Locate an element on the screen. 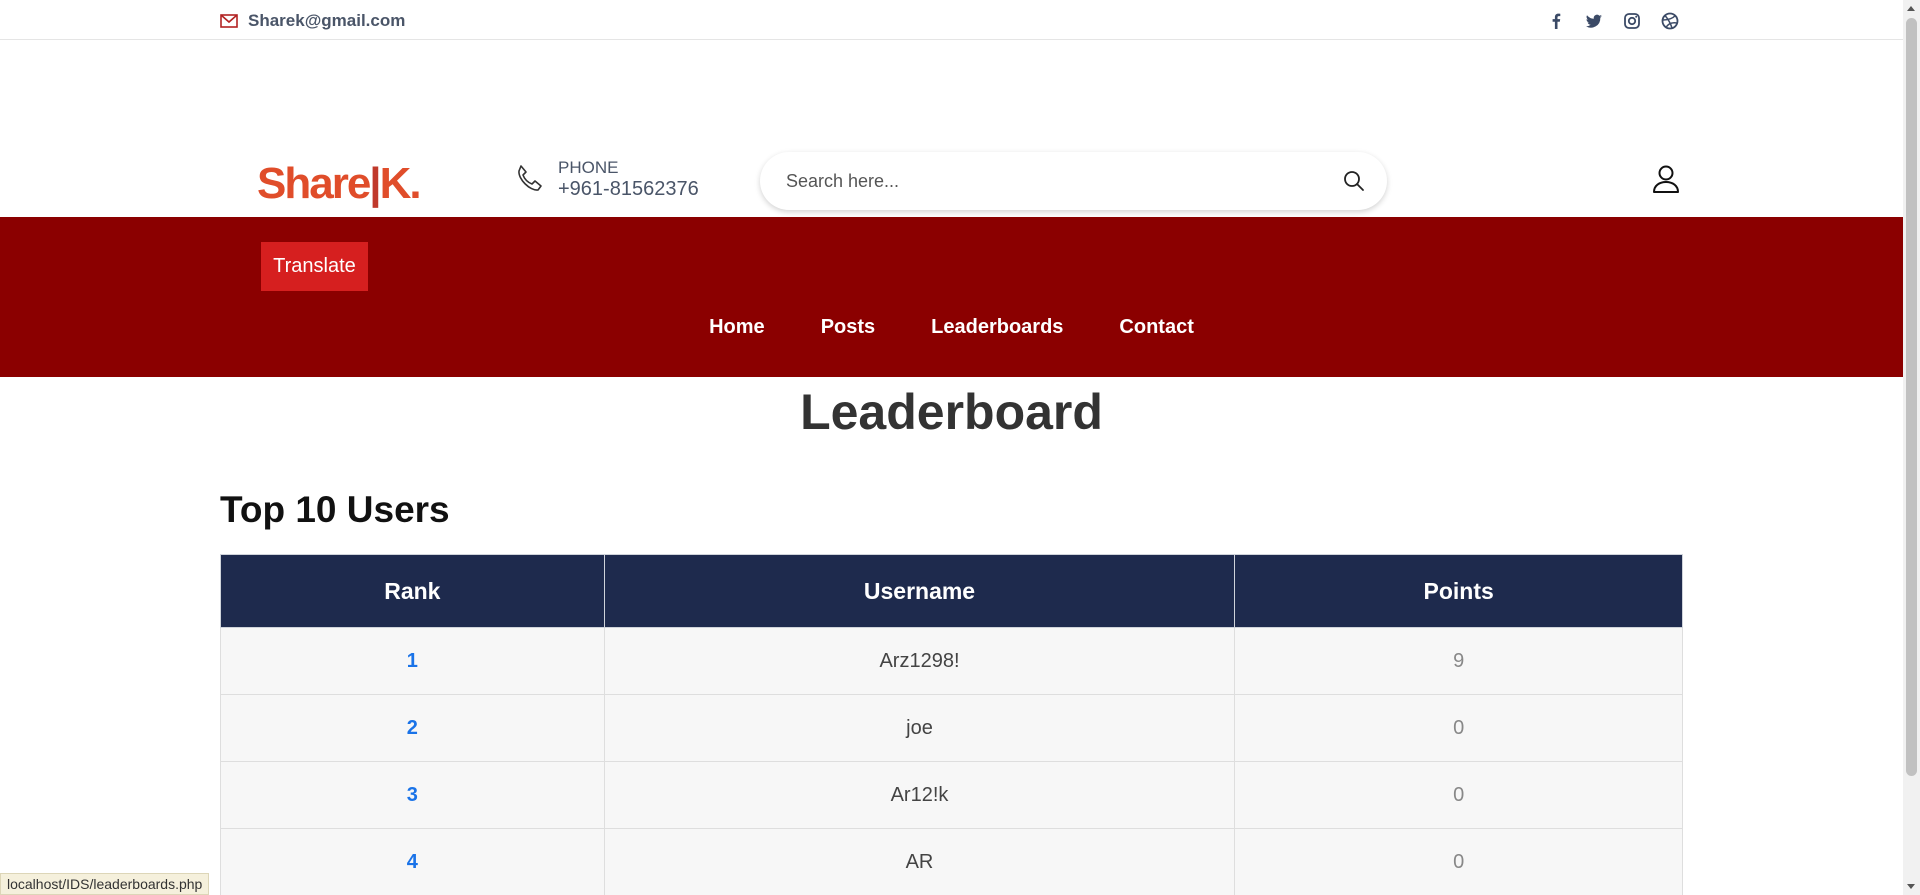 The image size is (1920, 895). email-text: Sharek@gmail.com is located at coordinates (327, 20).